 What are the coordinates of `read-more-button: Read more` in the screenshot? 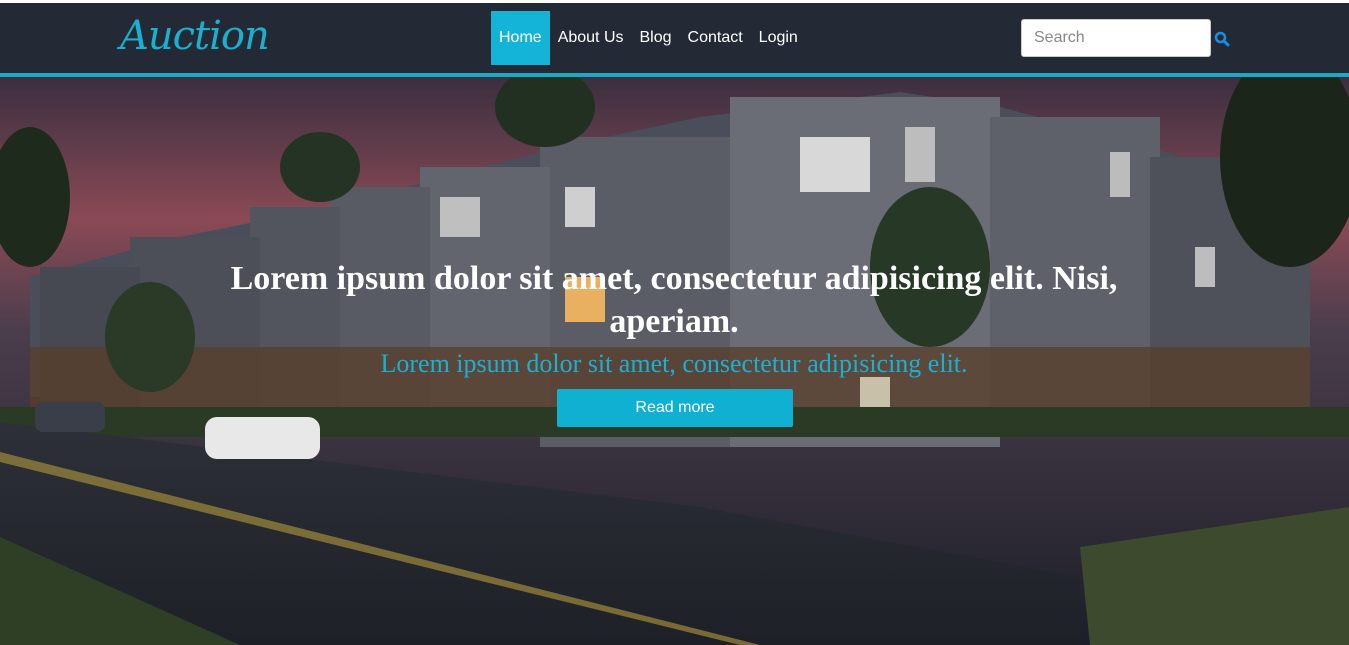 It's located at (675, 408).